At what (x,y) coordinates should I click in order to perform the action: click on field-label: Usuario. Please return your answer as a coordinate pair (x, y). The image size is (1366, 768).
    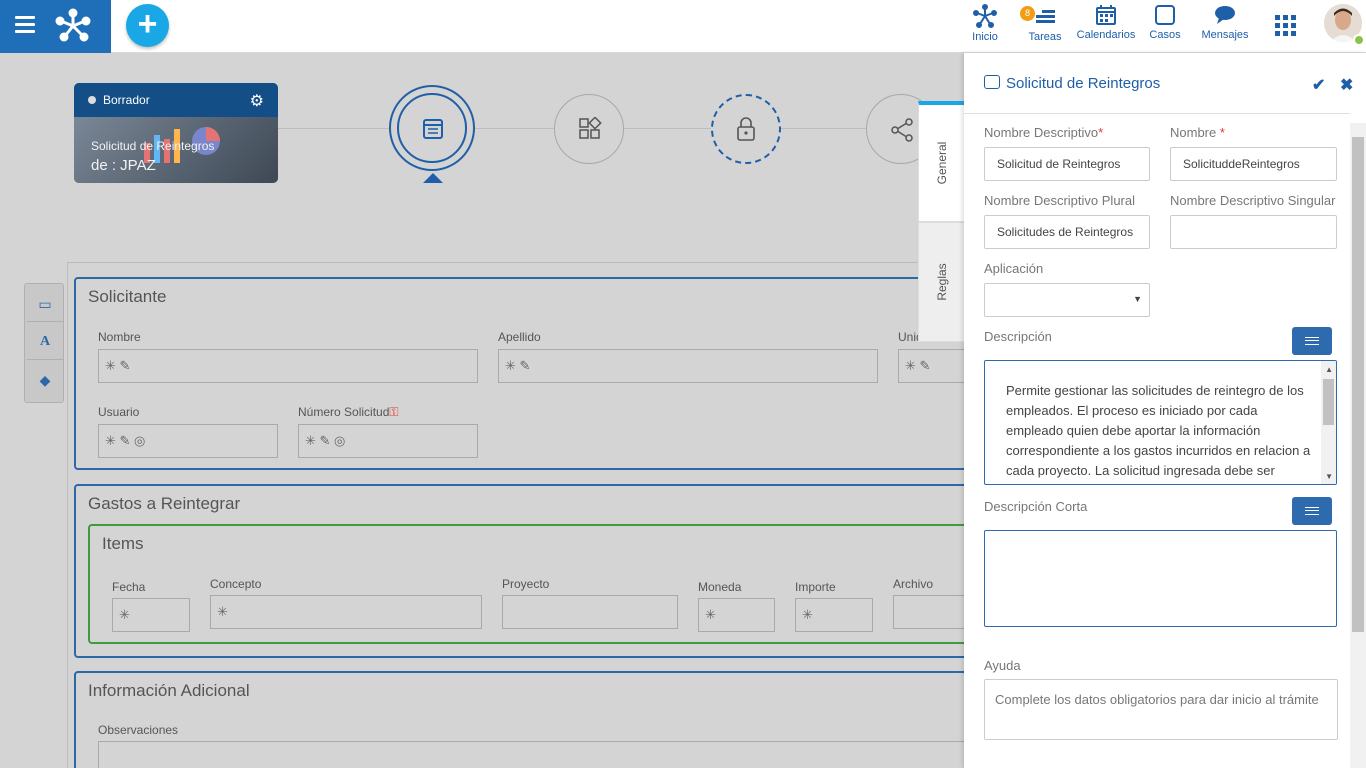
    Looking at the image, I should click on (119, 412).